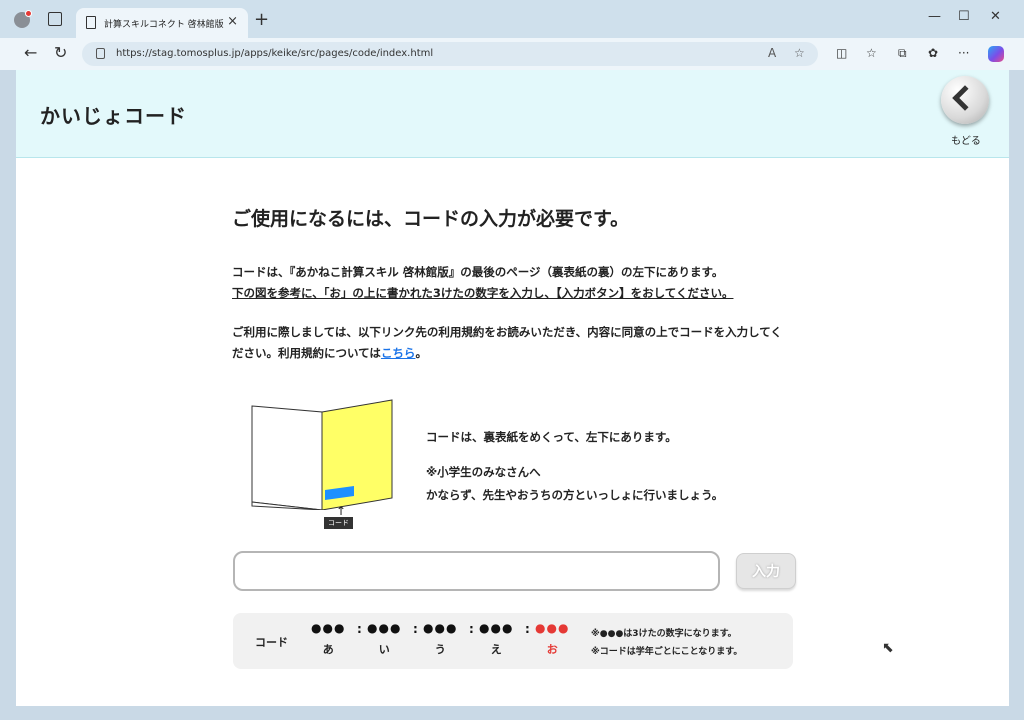 Image resolution: width=1024 pixels, height=720 pixels. Describe the element at coordinates (421, 353) in the screenshot. I see `terms-end: 。` at that location.